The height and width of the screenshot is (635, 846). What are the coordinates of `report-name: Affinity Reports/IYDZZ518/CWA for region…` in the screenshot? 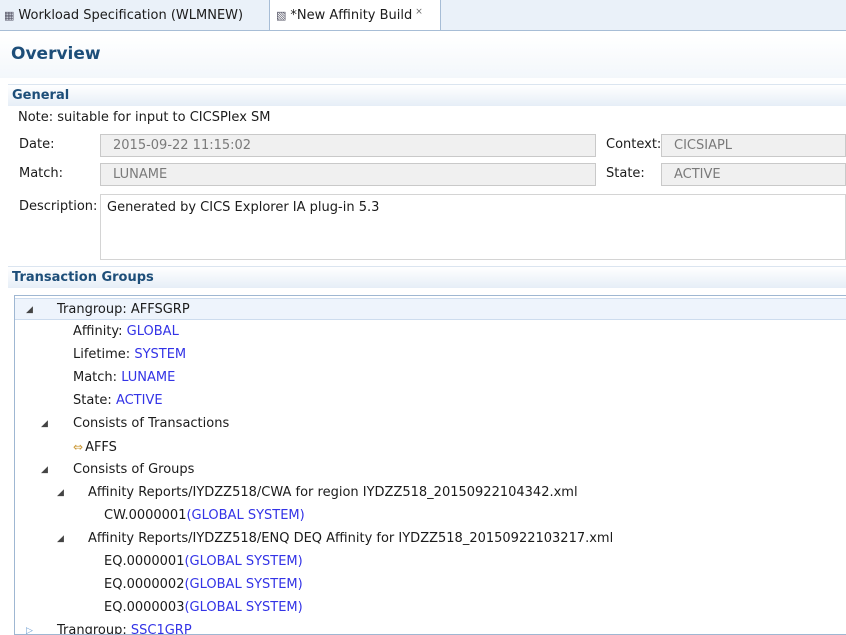 It's located at (333, 492).